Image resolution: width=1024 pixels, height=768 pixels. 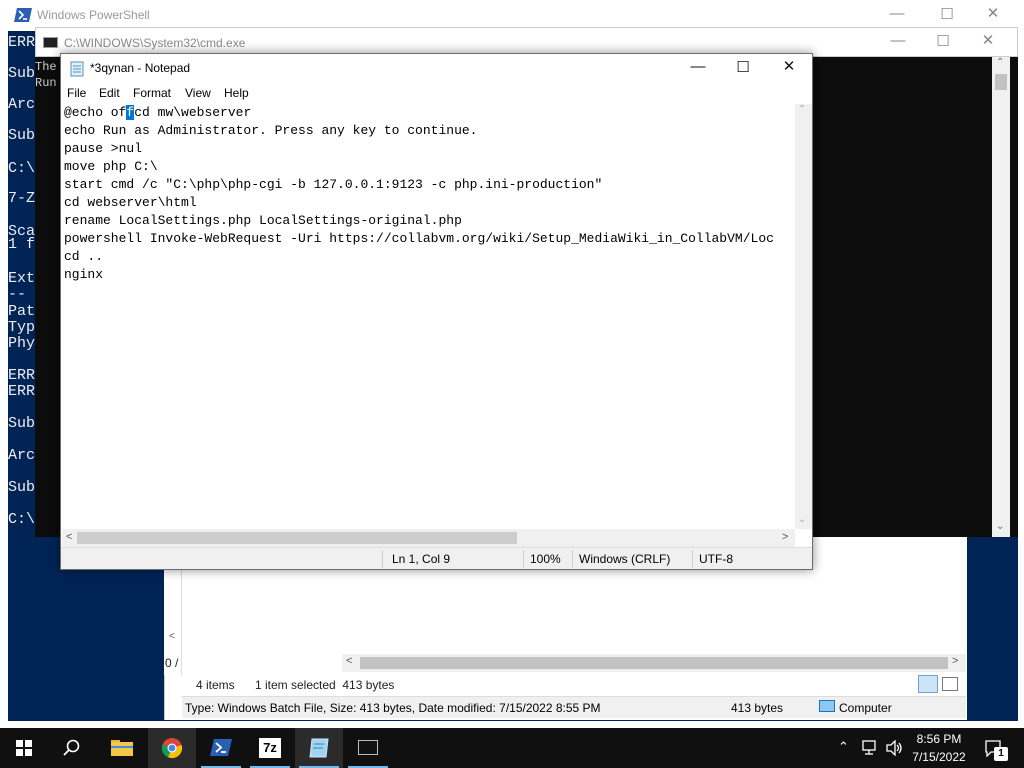 I want to click on taskbar: 7z ⌃ 8:56 PM 7/15/2022 1, so click(x=512, y=748).